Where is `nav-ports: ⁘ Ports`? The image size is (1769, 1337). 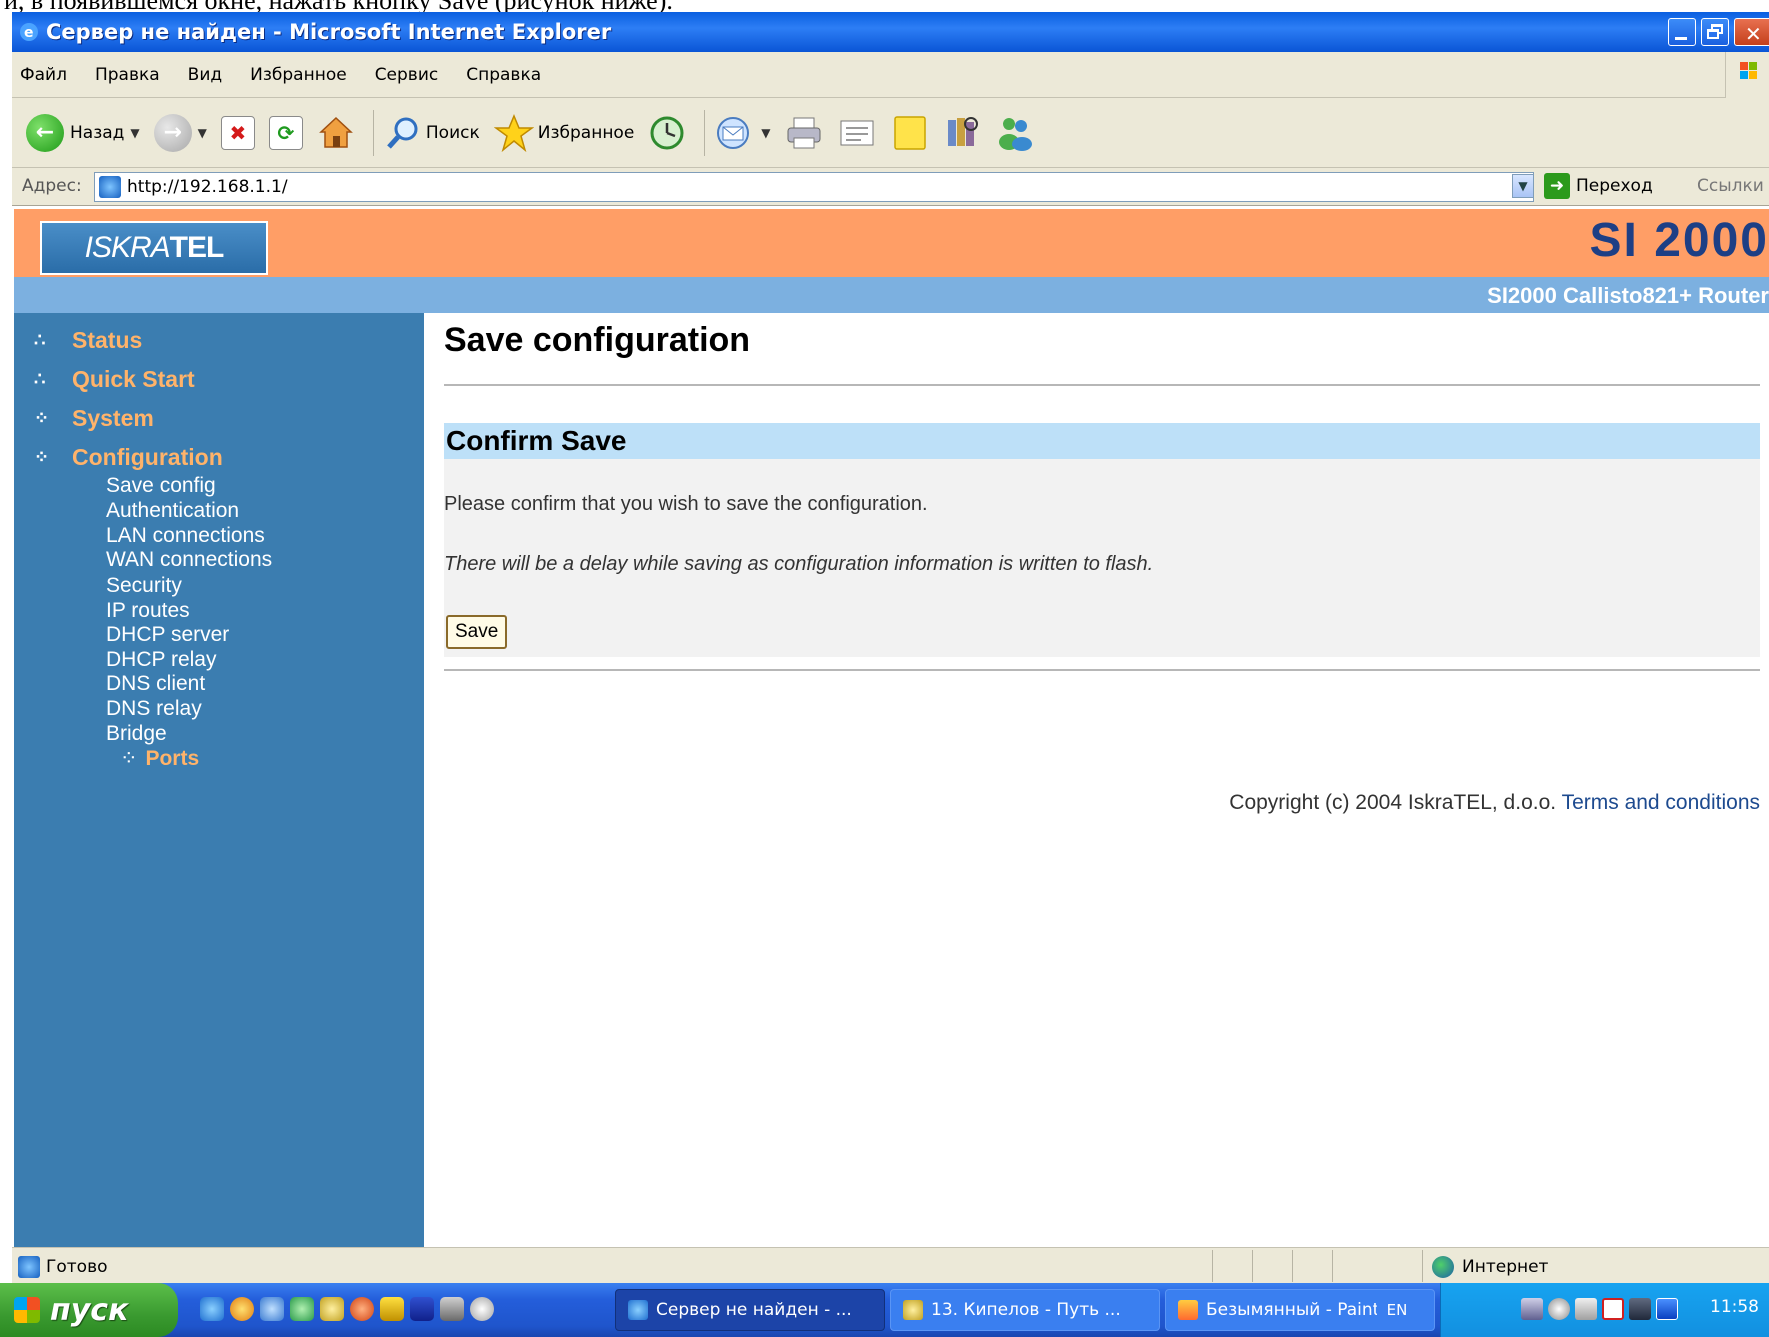
nav-ports: ⁘ Ports is located at coordinates (159, 758).